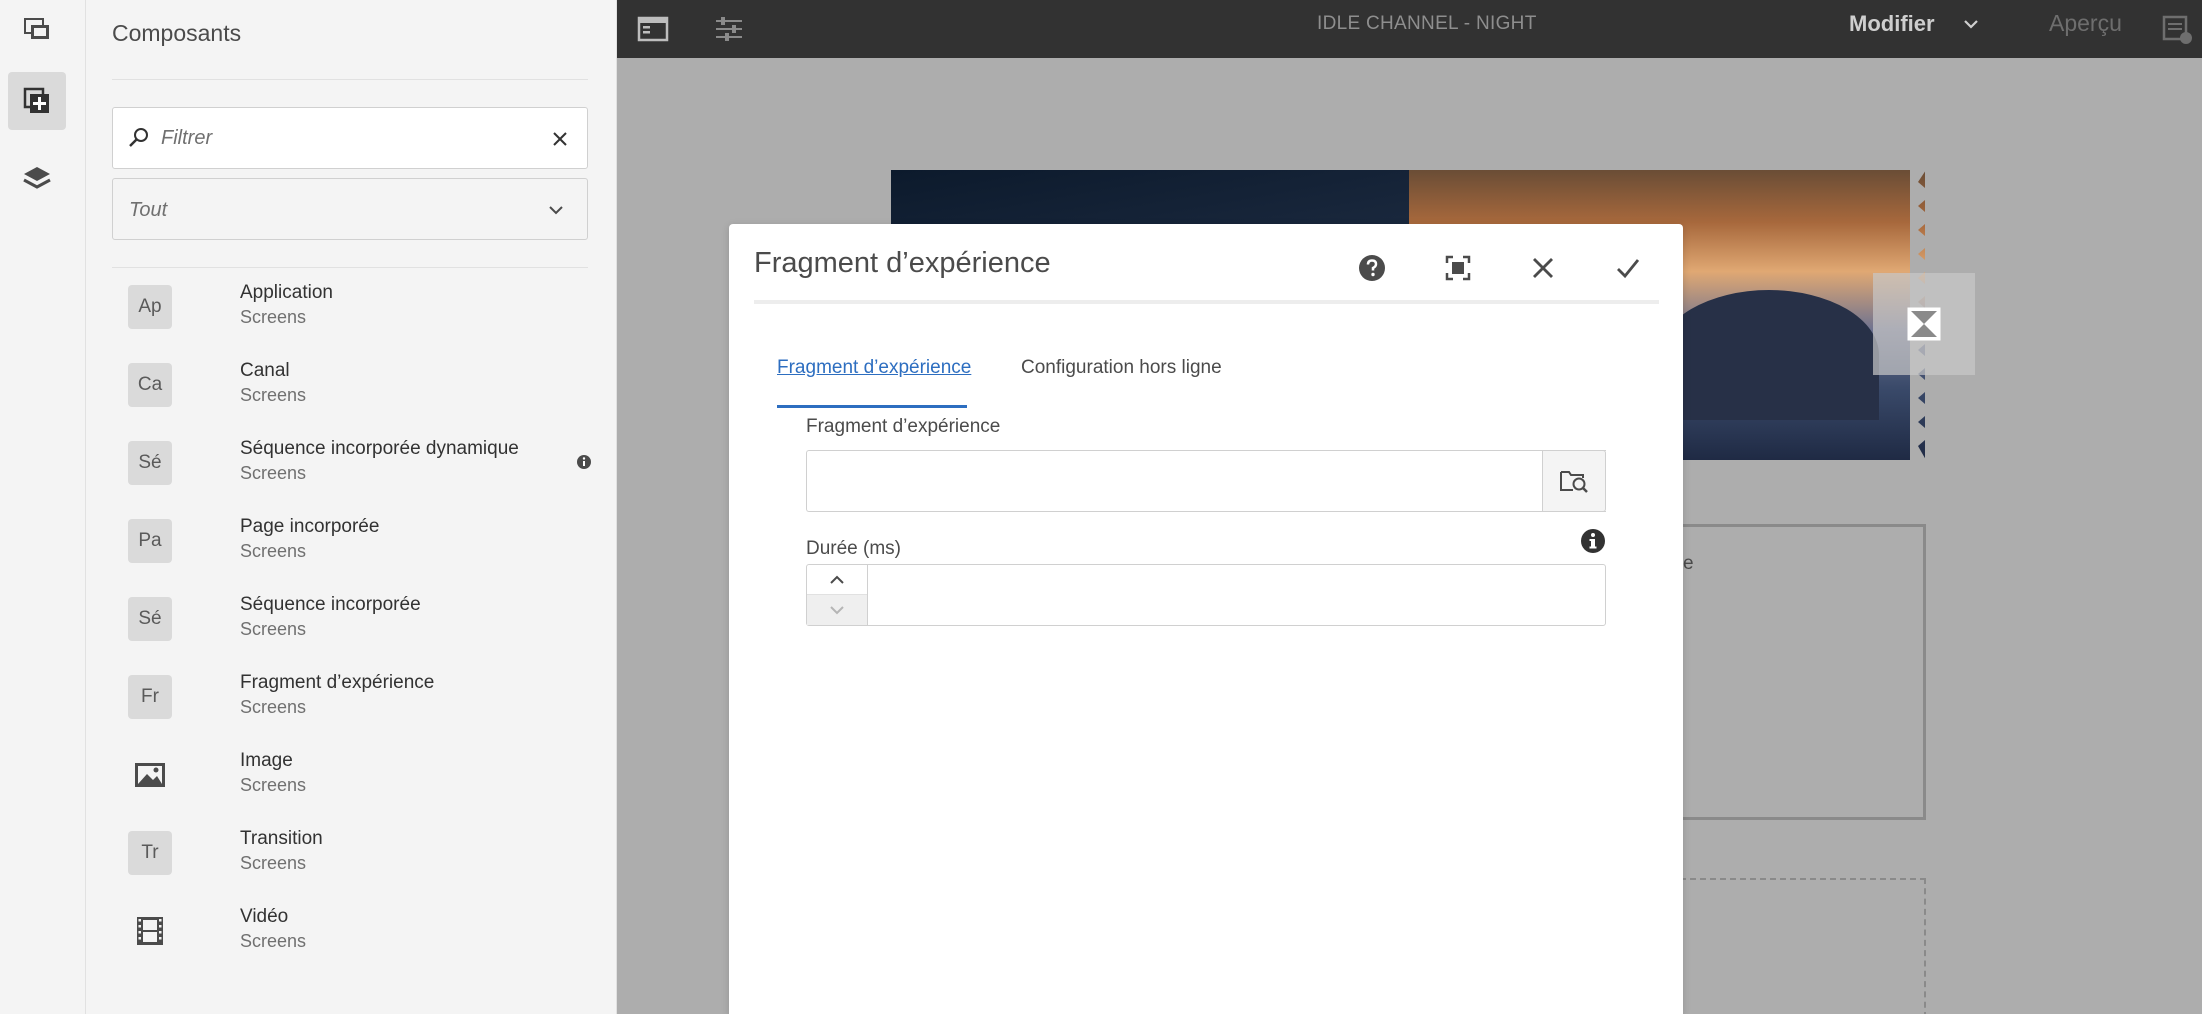  I want to click on checkmark-icon, so click(1628, 269).